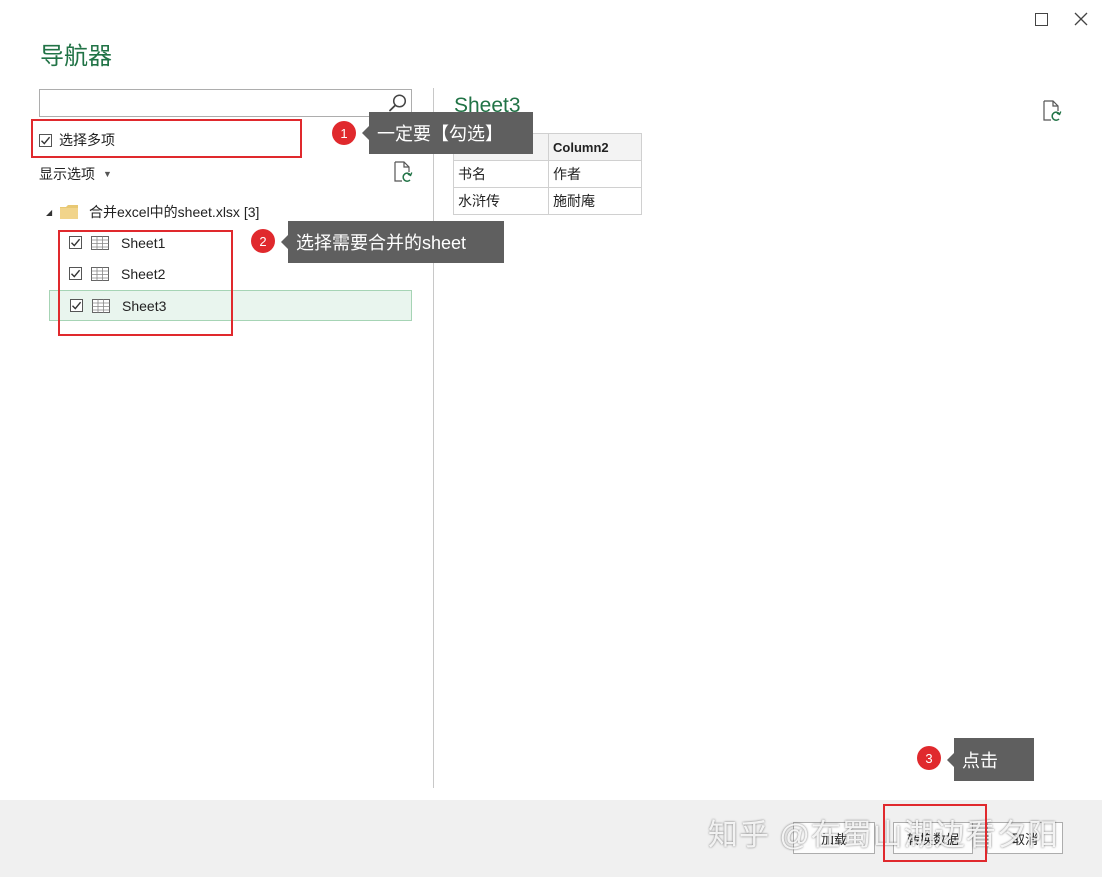 The image size is (1102, 877). What do you see at coordinates (990, 759) in the screenshot?
I see `callout-3: 点击` at bounding box center [990, 759].